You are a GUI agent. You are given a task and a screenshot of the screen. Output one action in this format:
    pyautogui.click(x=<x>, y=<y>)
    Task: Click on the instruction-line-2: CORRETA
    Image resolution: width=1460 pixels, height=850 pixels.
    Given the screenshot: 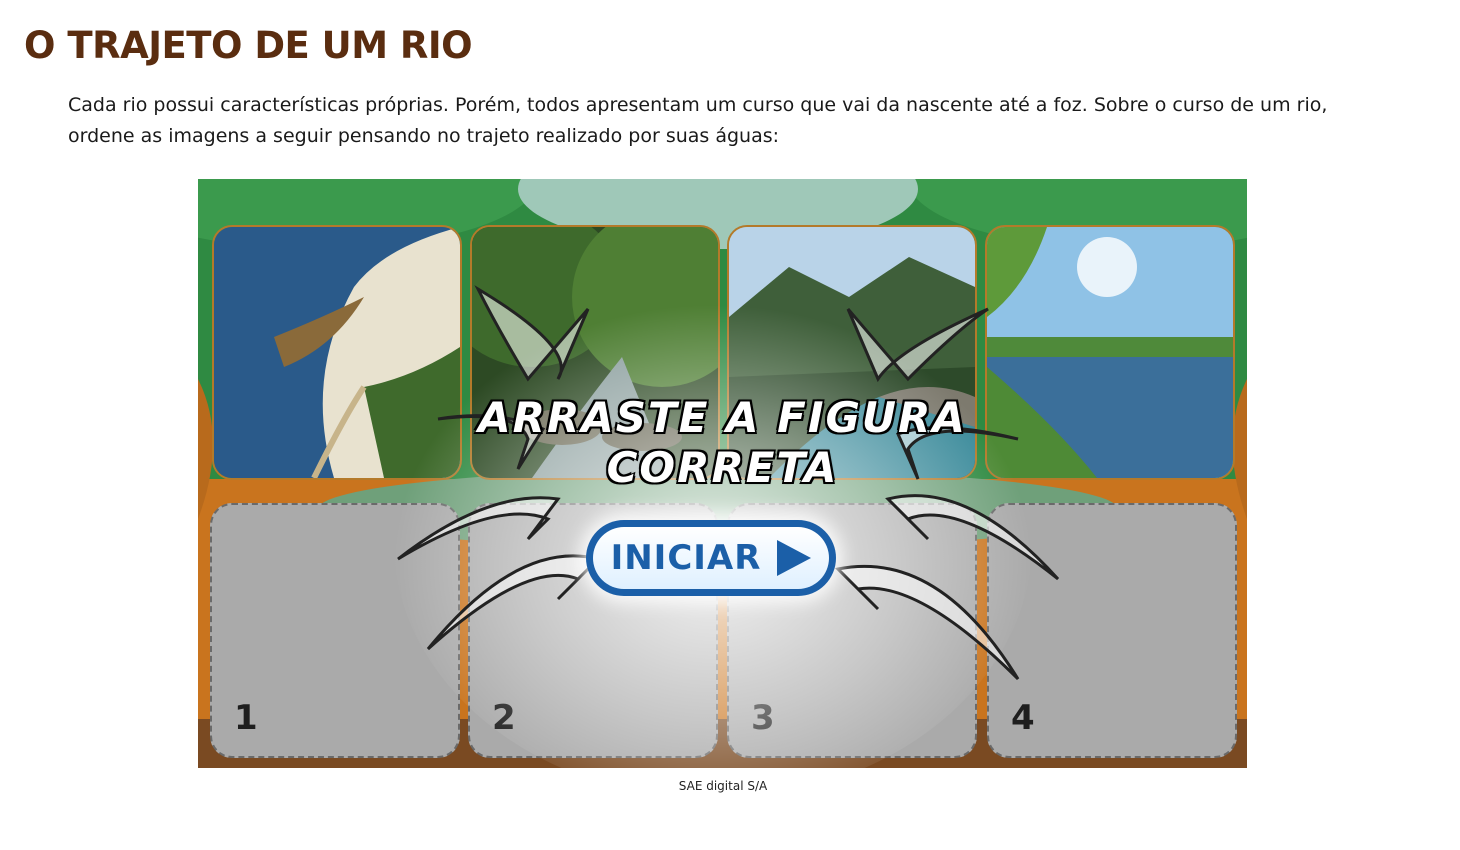 What is the action you would take?
    pyautogui.click(x=722, y=467)
    